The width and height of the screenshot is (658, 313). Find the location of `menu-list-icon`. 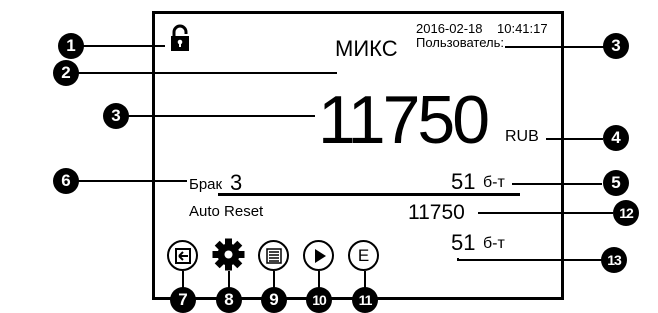

menu-list-icon is located at coordinates (273, 255).